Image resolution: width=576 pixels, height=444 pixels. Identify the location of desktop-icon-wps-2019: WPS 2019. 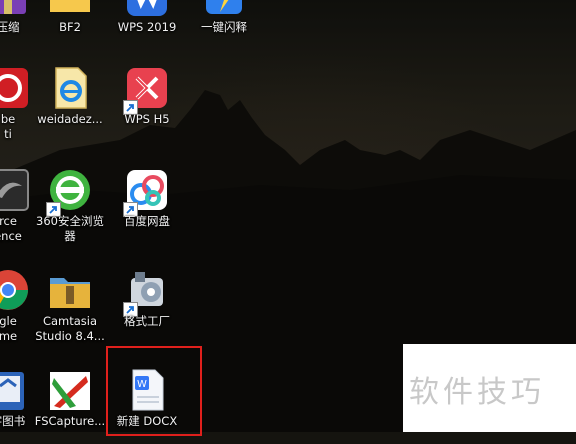
(147, 25).